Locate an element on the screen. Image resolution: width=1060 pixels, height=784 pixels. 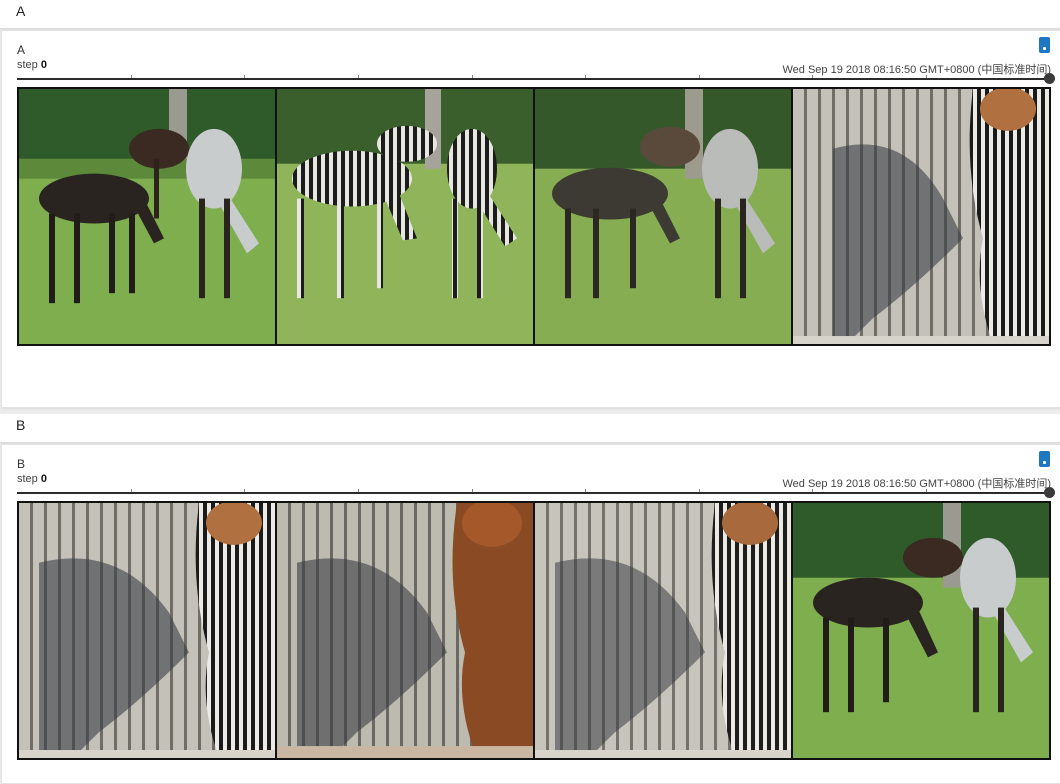
card-title: A is located at coordinates (21, 50).